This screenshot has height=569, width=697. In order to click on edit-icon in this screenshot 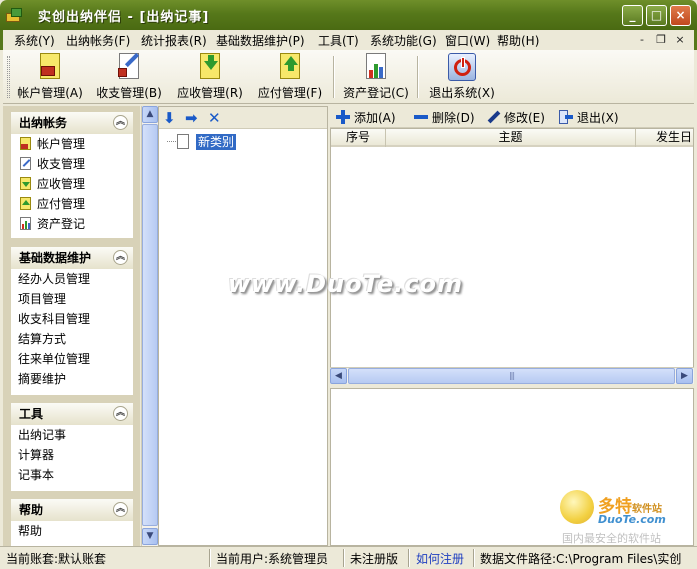, I will do `click(493, 117)`.